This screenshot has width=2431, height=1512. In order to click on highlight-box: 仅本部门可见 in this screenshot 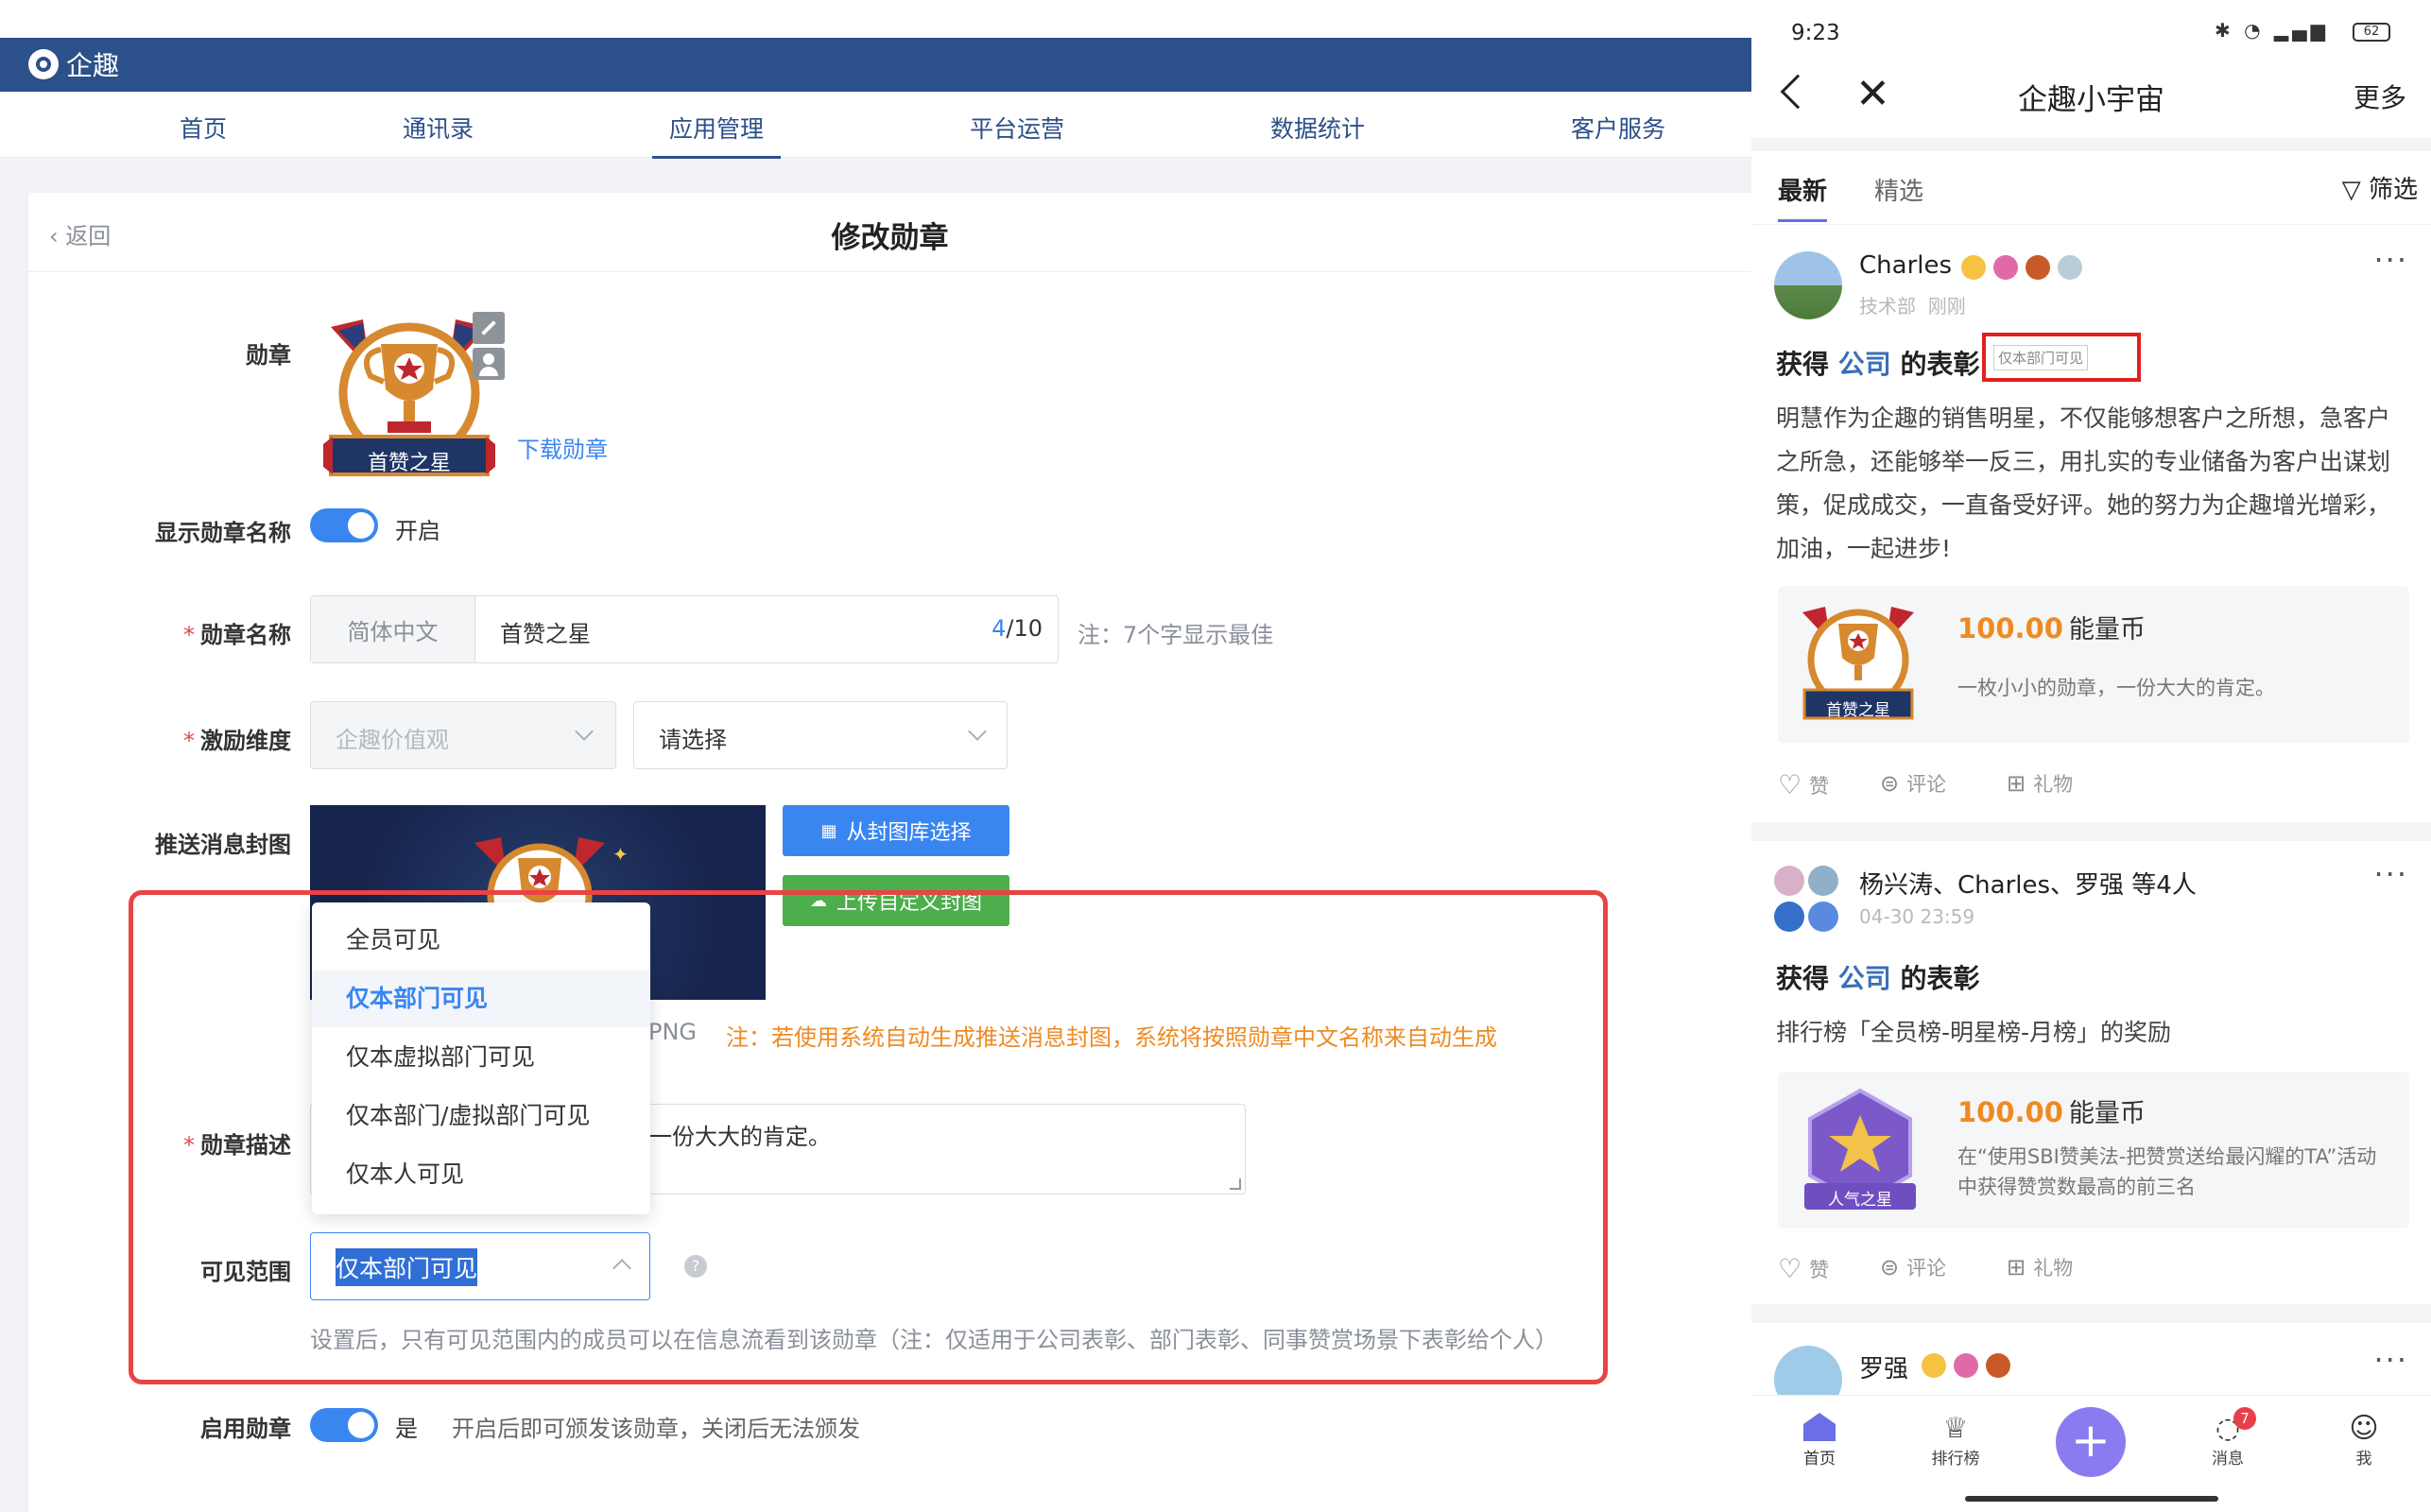, I will do `click(2061, 357)`.